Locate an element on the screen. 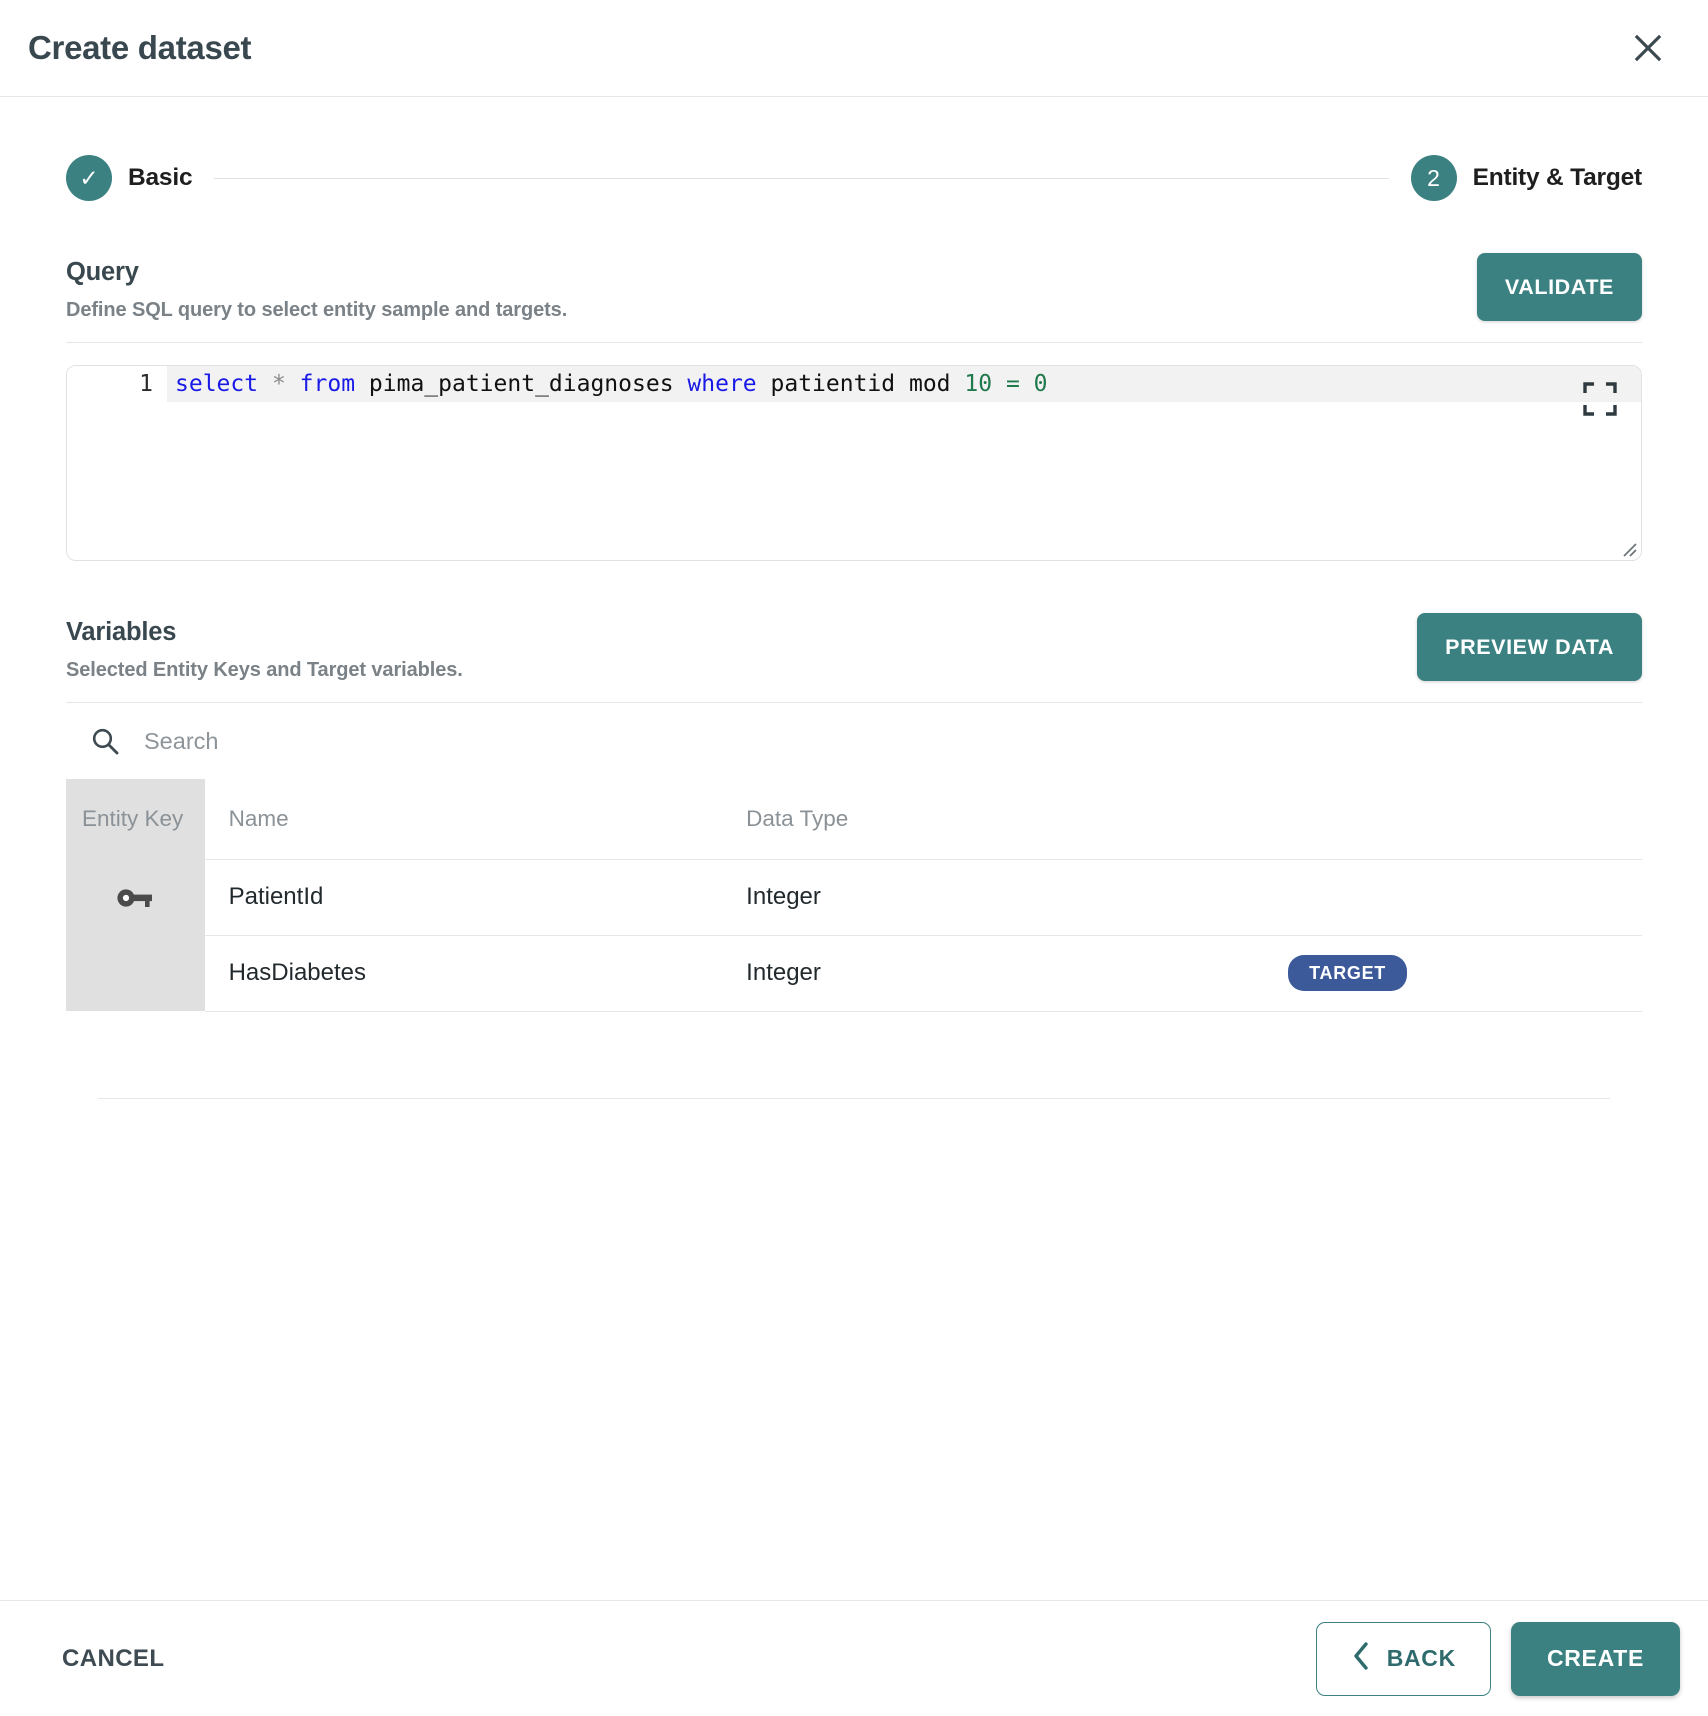  row-tag-cell is located at coordinates (1465, 897).